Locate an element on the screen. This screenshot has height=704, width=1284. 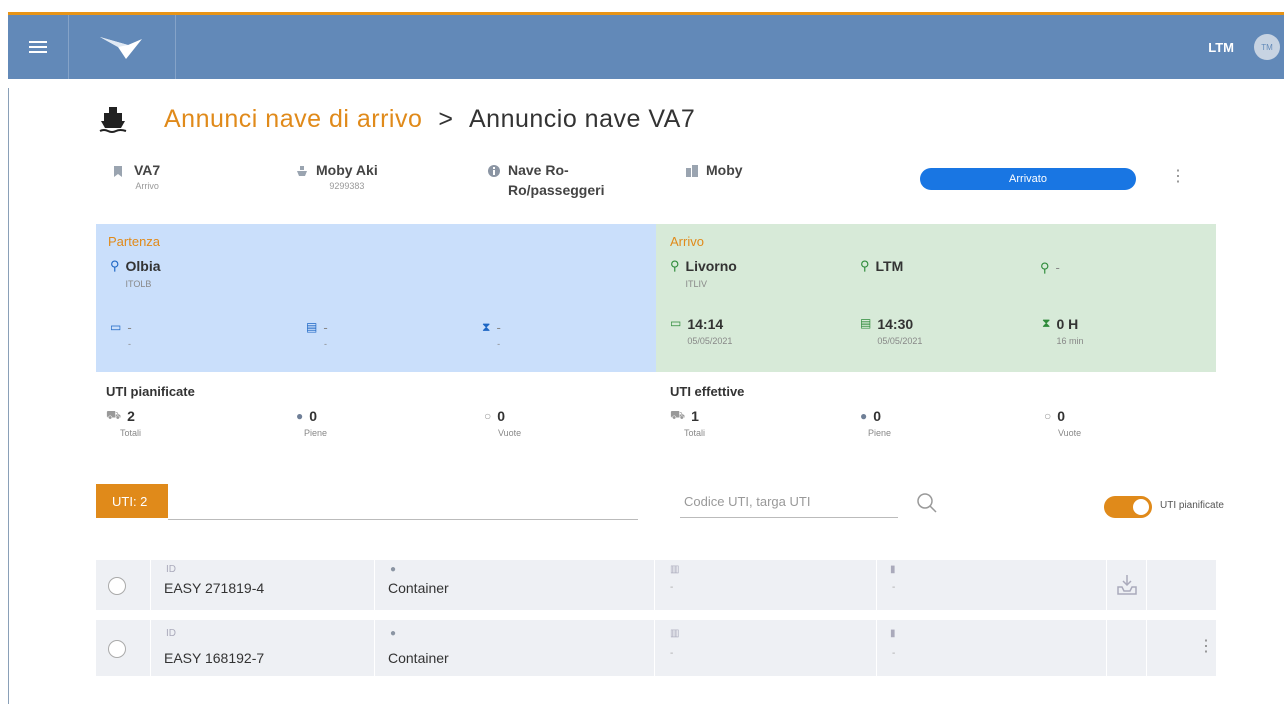
voyage-info: VA7 Arrivo is located at coordinates (137, 176).